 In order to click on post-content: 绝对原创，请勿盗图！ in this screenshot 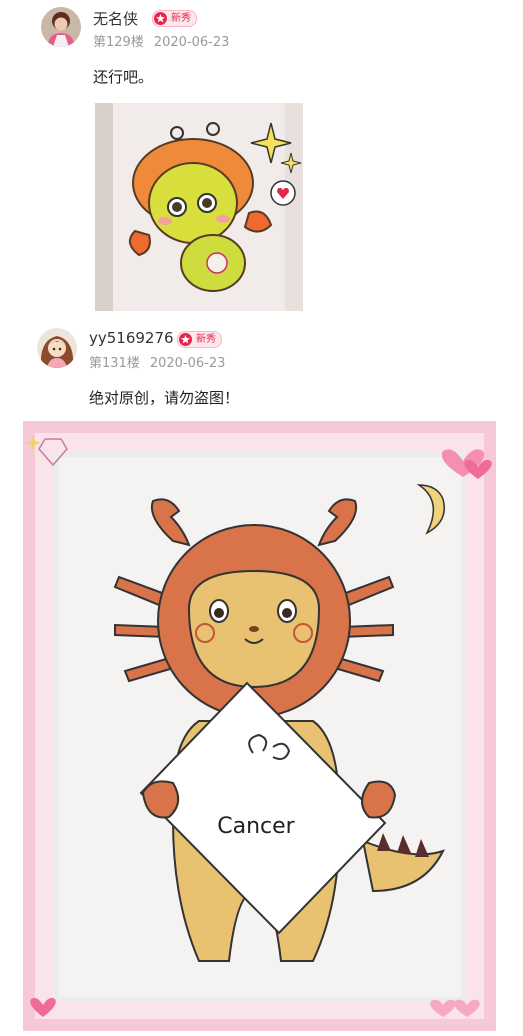, I will do `click(164, 398)`.